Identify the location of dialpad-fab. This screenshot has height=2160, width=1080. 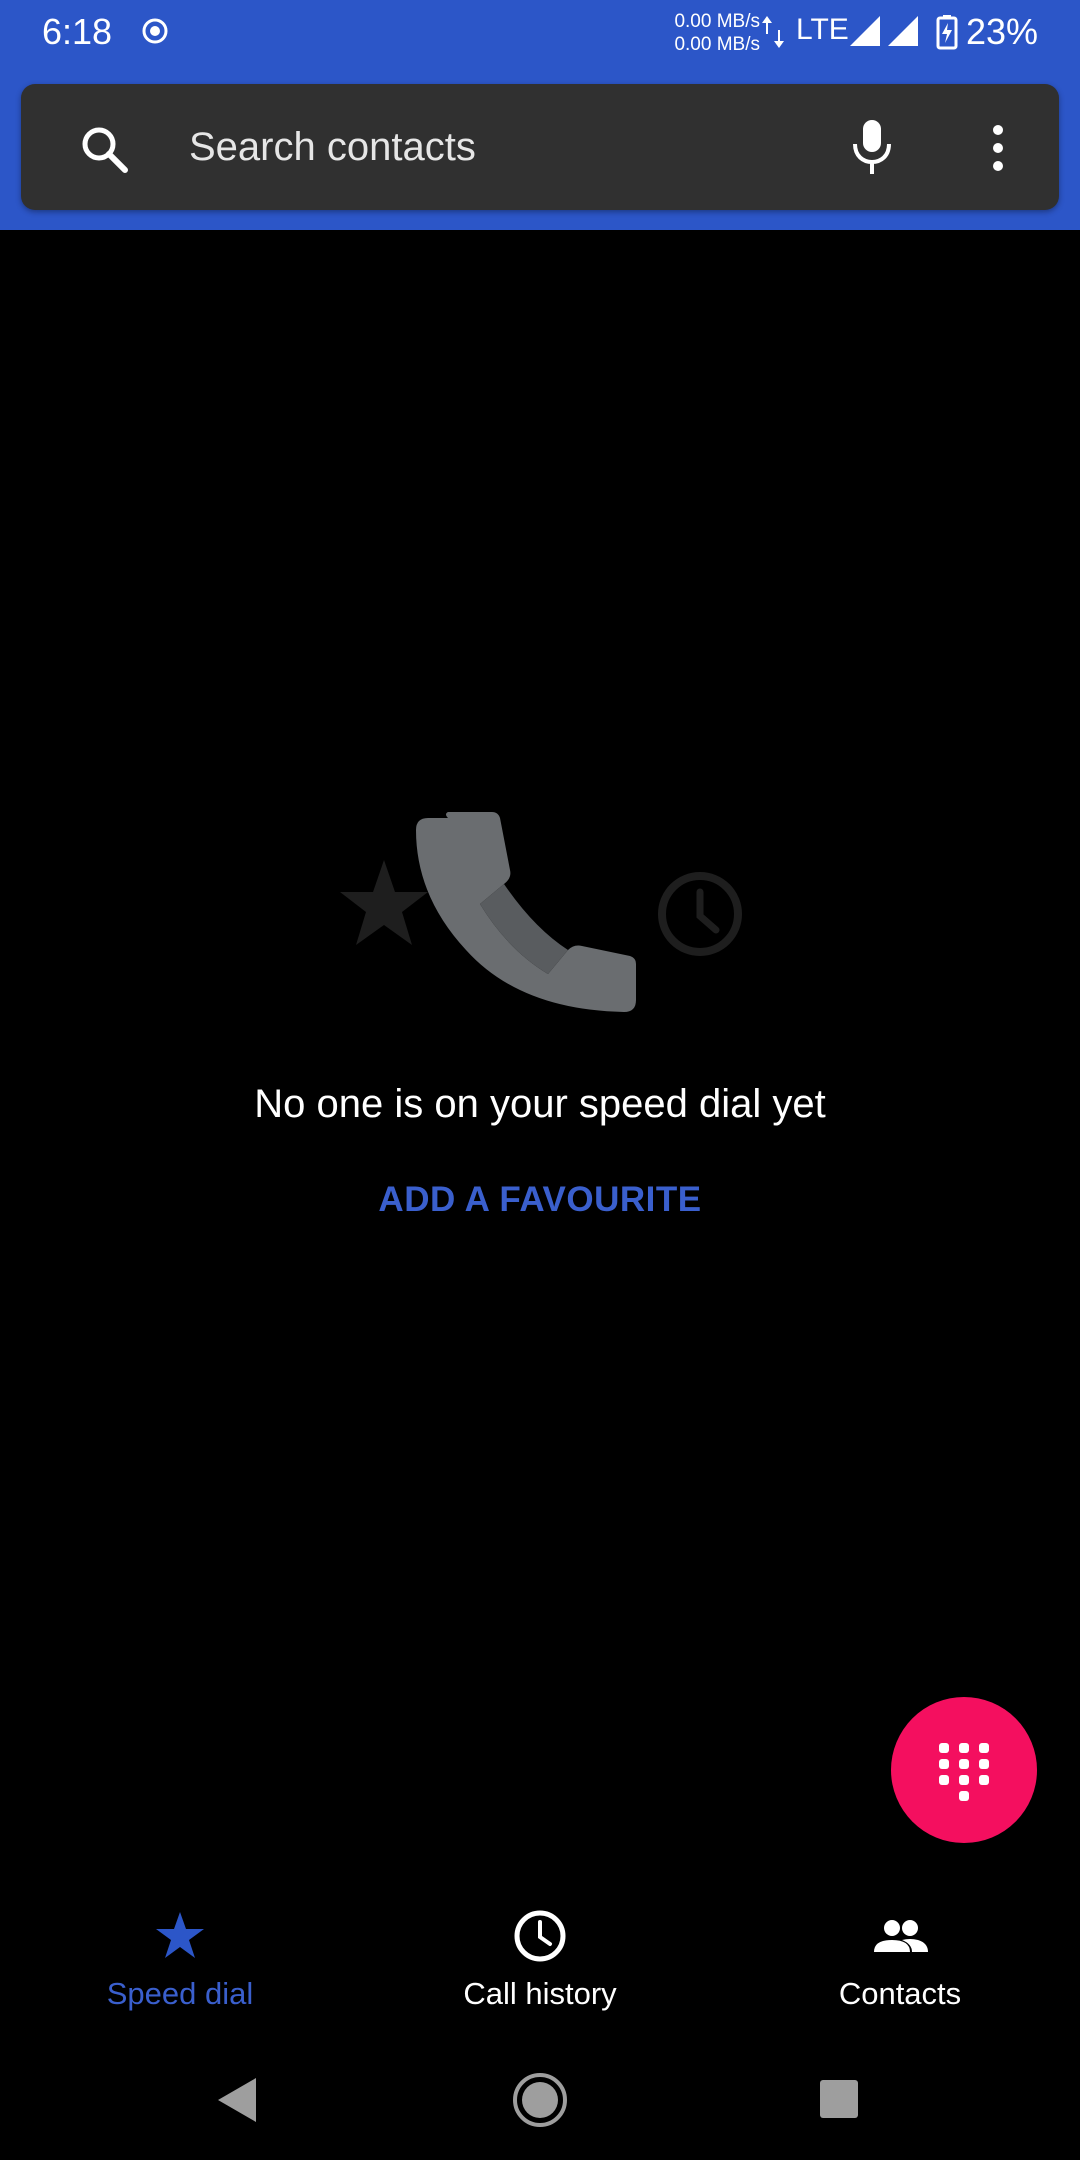
(964, 1770).